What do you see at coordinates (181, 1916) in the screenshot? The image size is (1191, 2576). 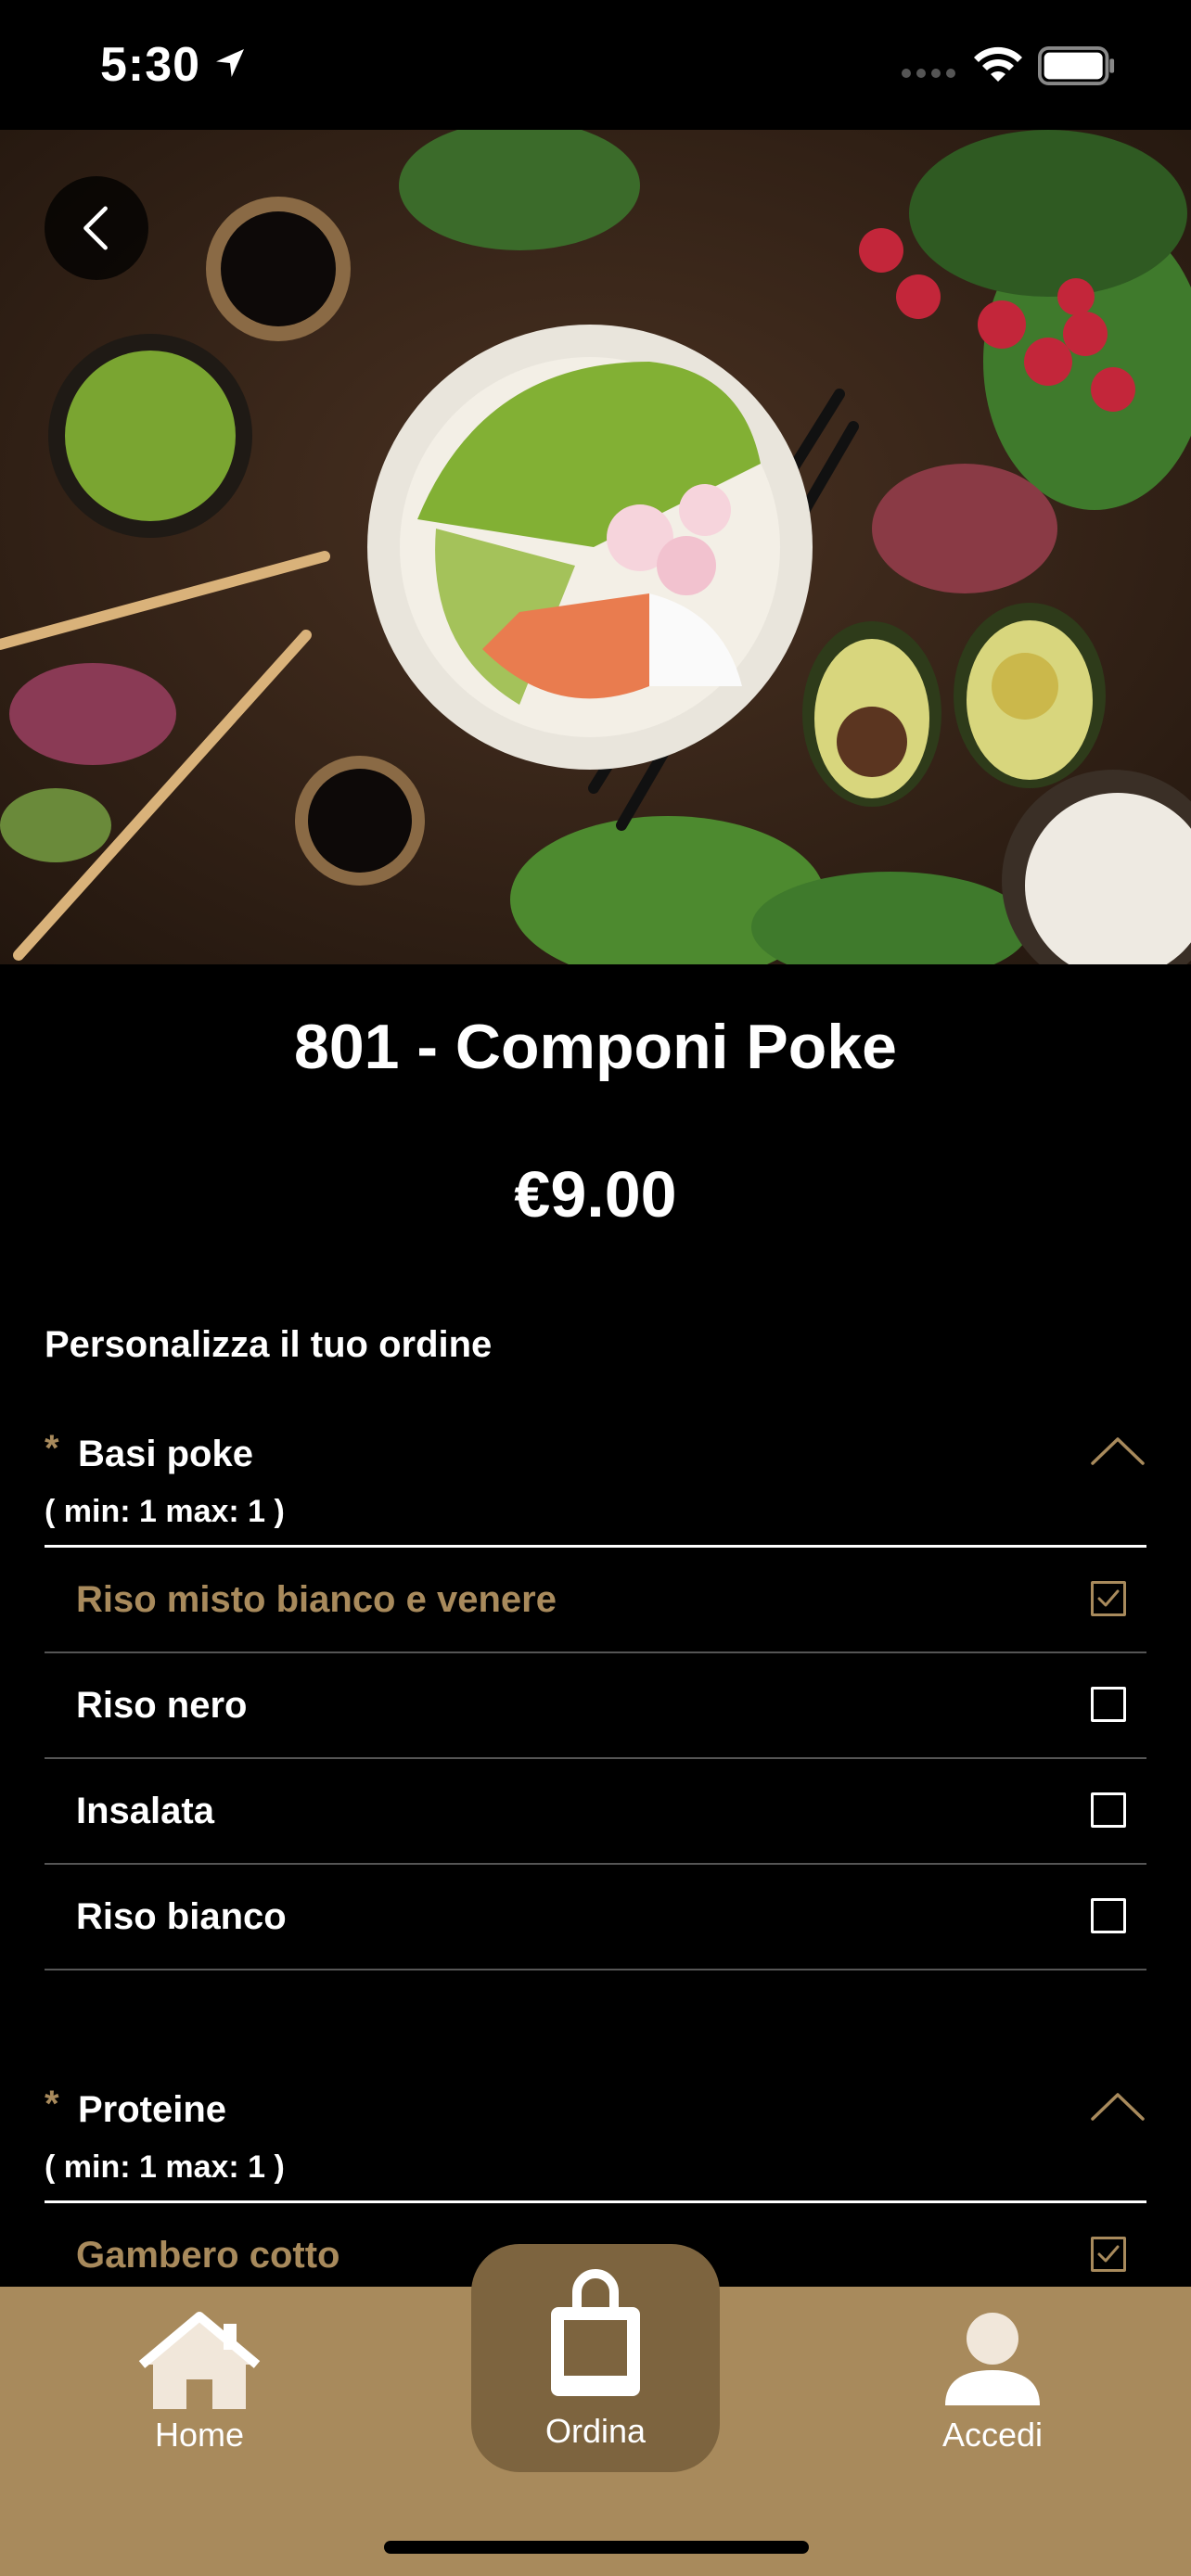 I see `option-label: Riso bianco` at bounding box center [181, 1916].